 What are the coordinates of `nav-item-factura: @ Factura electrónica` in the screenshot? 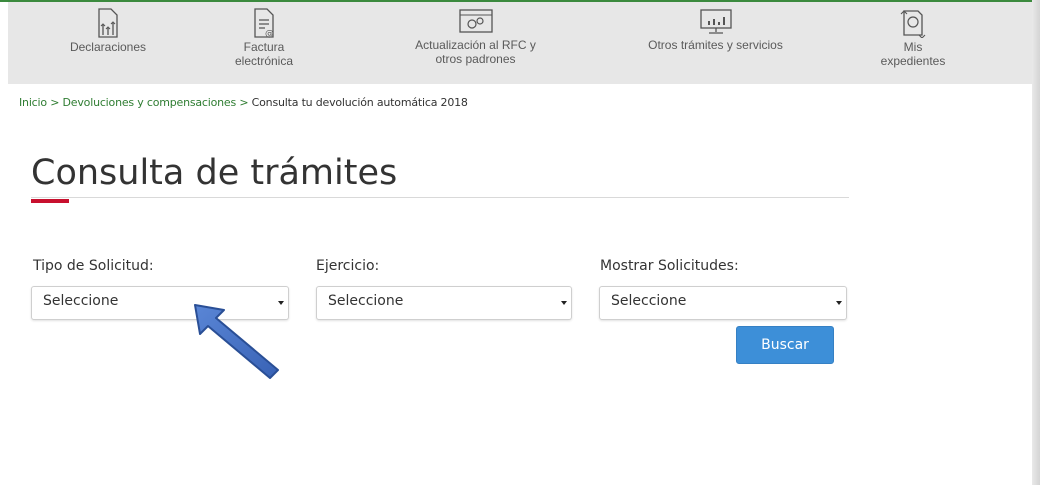 It's located at (264, 43).